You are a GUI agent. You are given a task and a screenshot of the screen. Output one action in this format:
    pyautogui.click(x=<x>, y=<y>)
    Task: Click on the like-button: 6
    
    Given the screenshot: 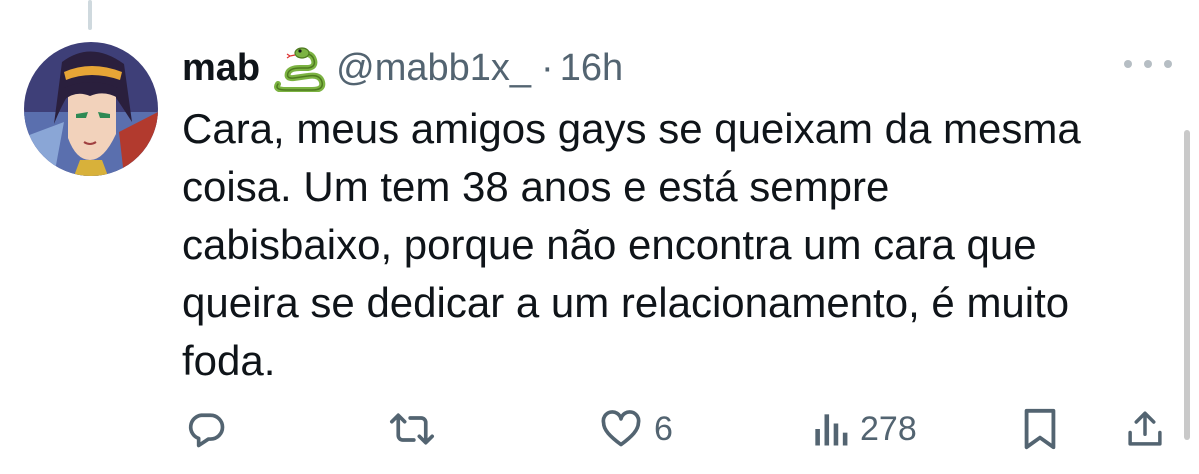 What is the action you would take?
    pyautogui.click(x=635, y=429)
    